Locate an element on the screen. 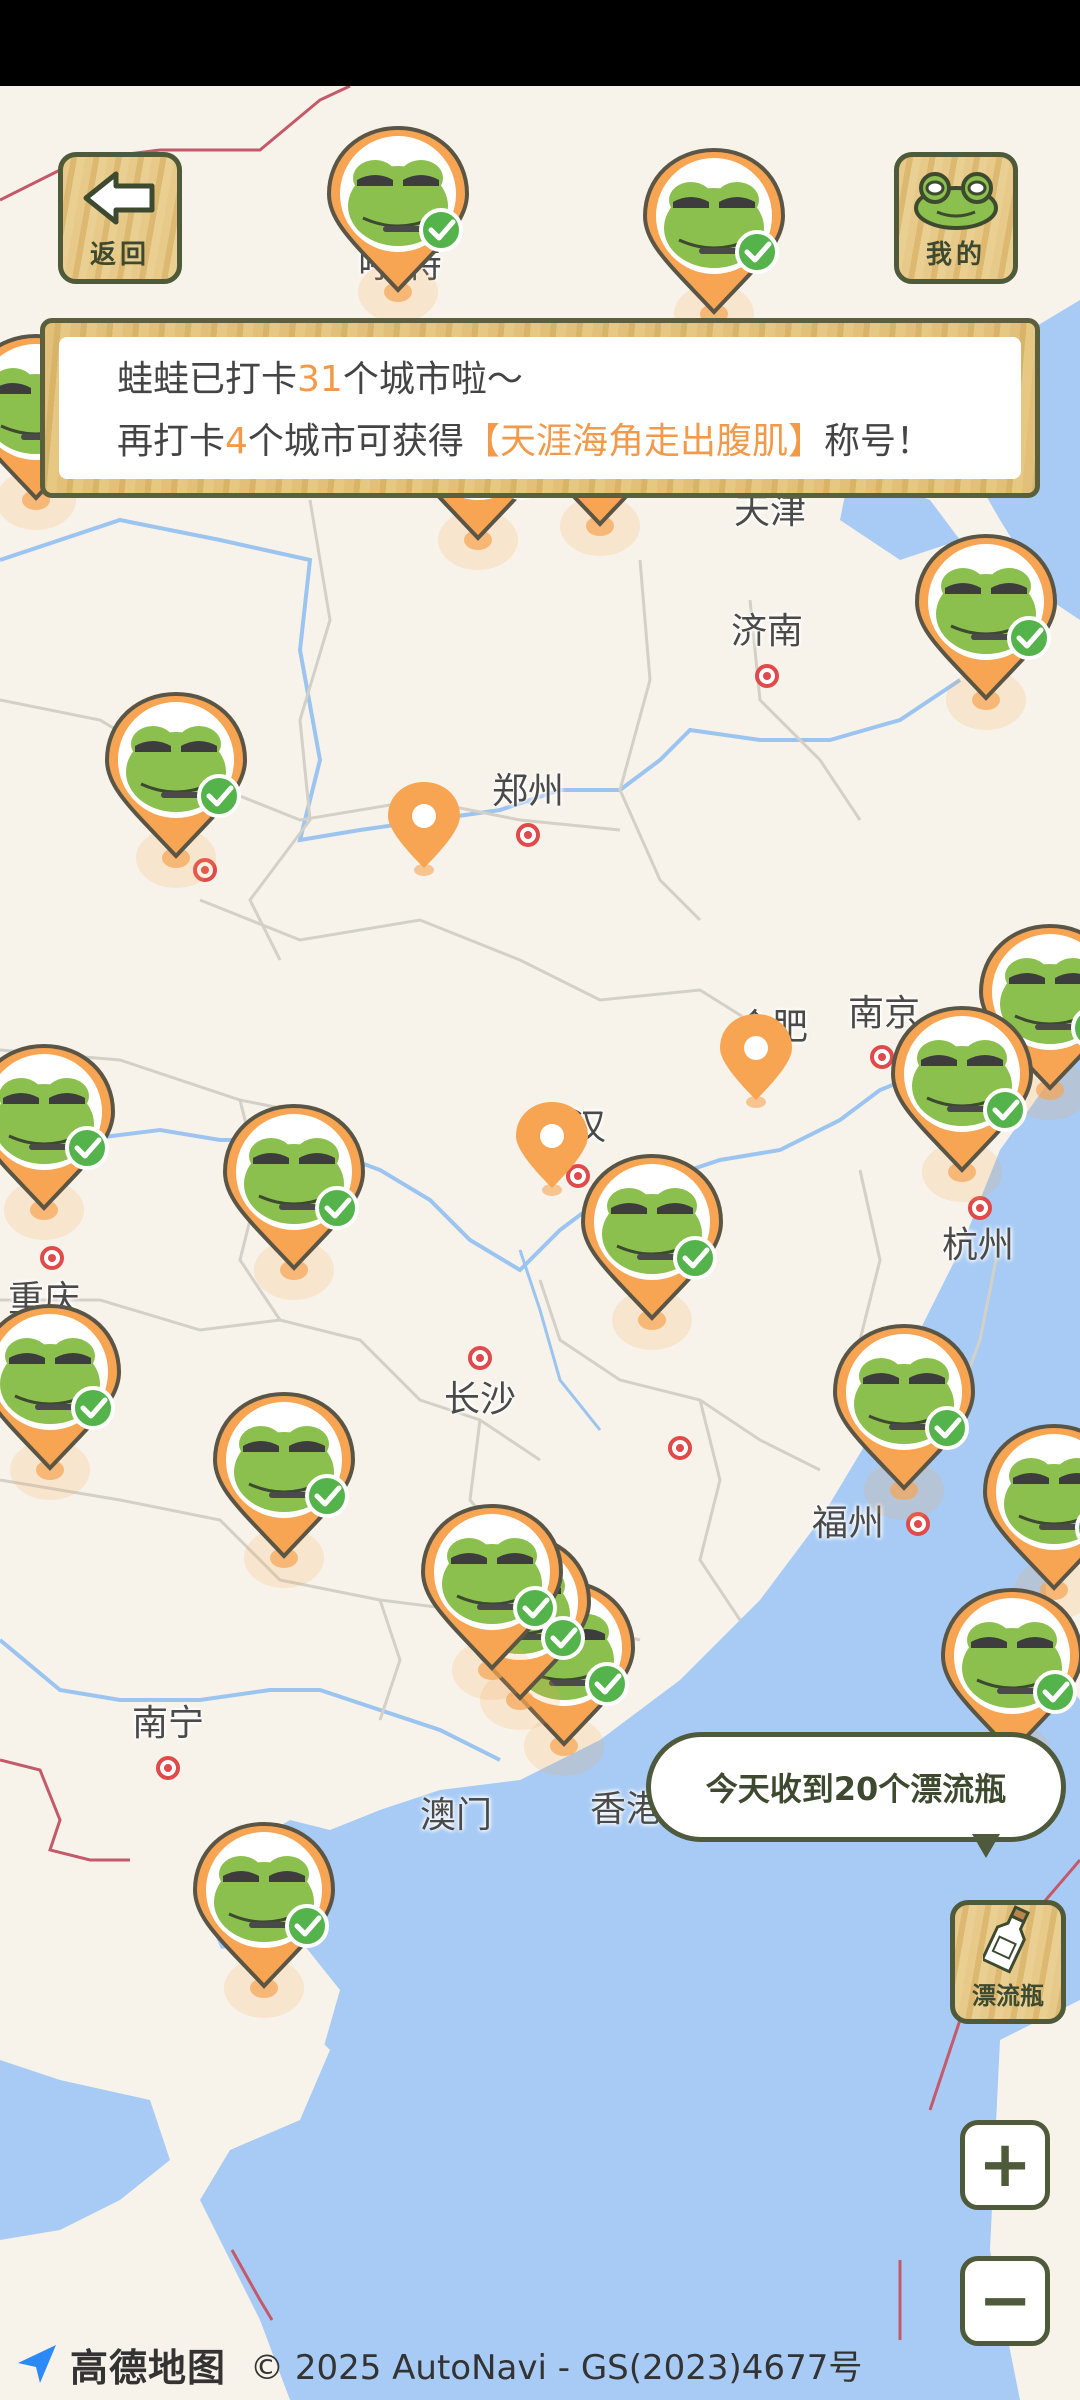  zoom-in-button: + is located at coordinates (1005, 2165).